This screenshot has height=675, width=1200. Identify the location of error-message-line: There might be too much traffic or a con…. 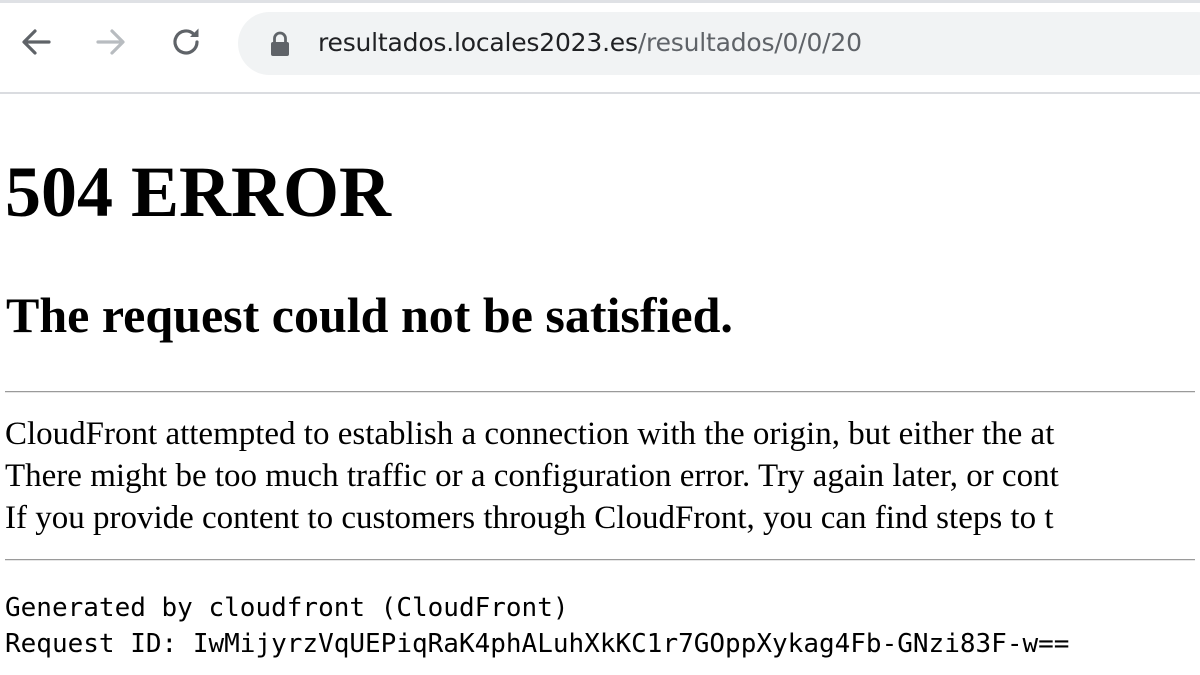
(532, 476).